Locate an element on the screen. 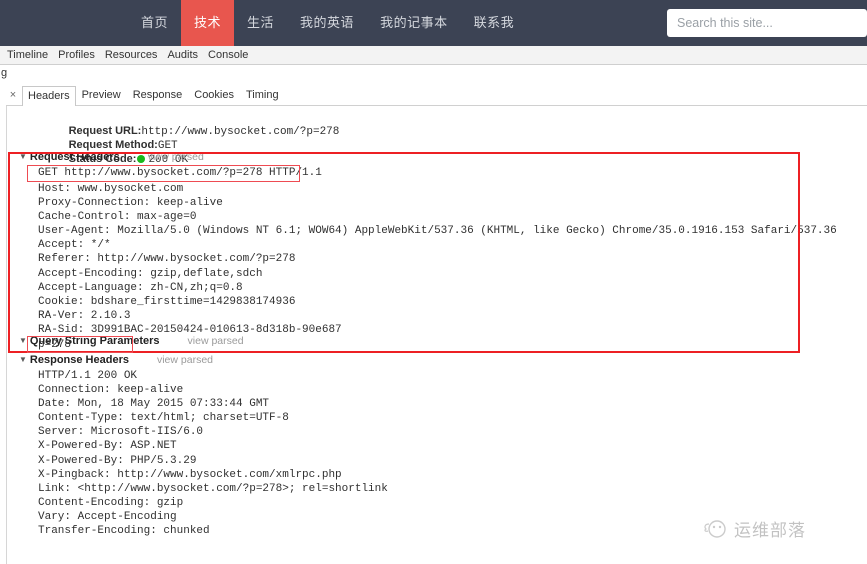 This screenshot has height=564, width=867. response-headers-view-parsed-link: view parsed is located at coordinates (185, 360).